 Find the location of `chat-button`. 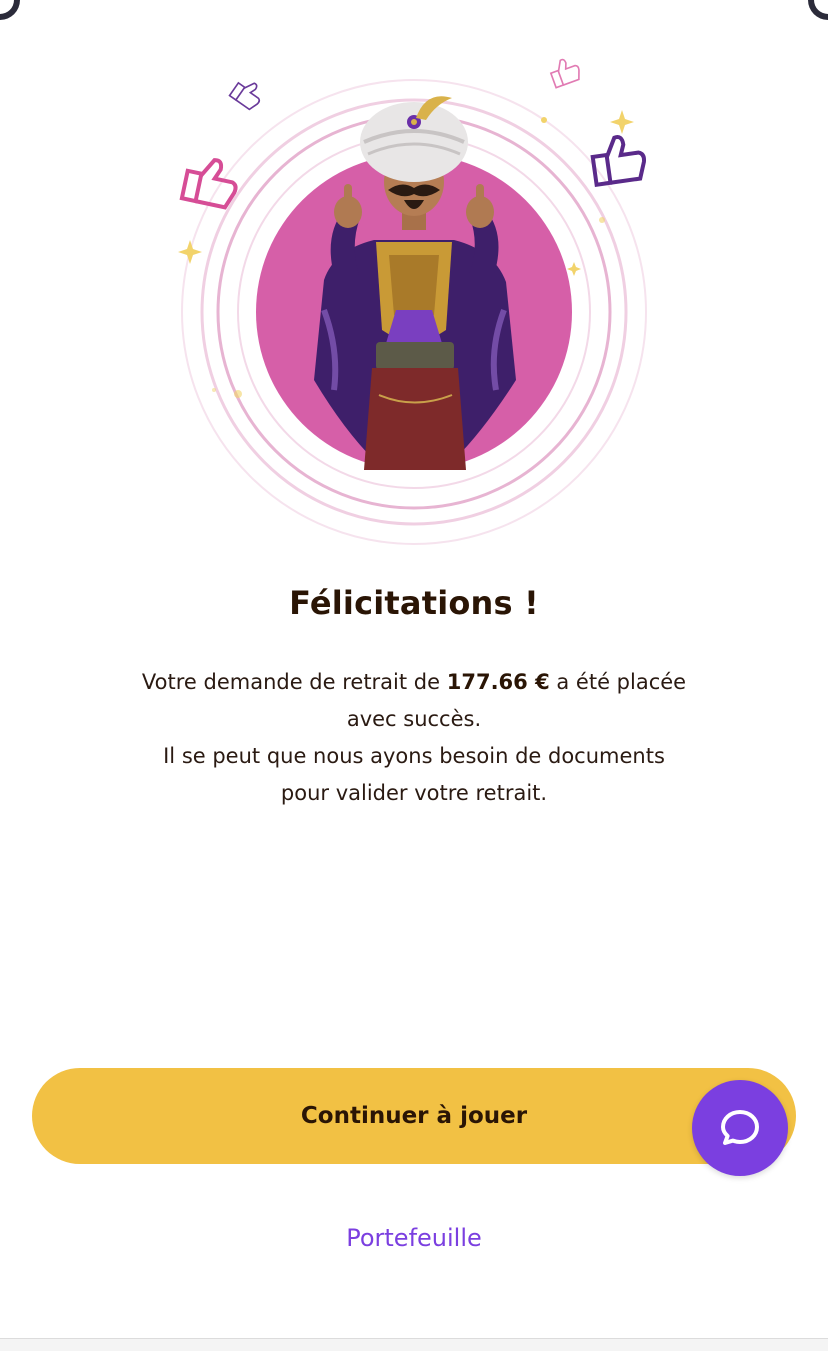

chat-button is located at coordinates (740, 1128).